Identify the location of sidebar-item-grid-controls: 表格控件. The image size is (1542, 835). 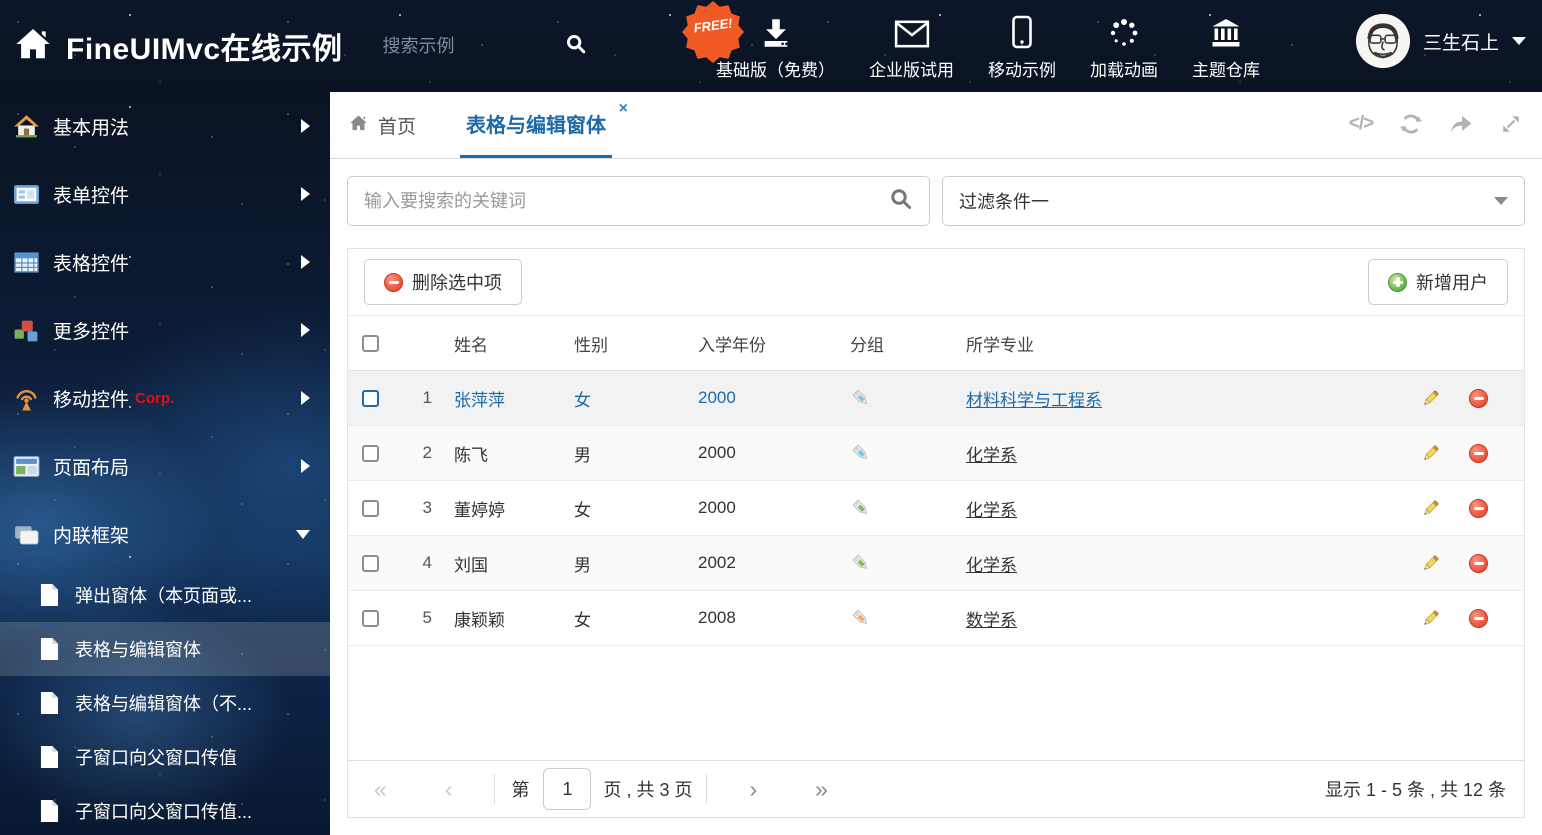
(165, 262).